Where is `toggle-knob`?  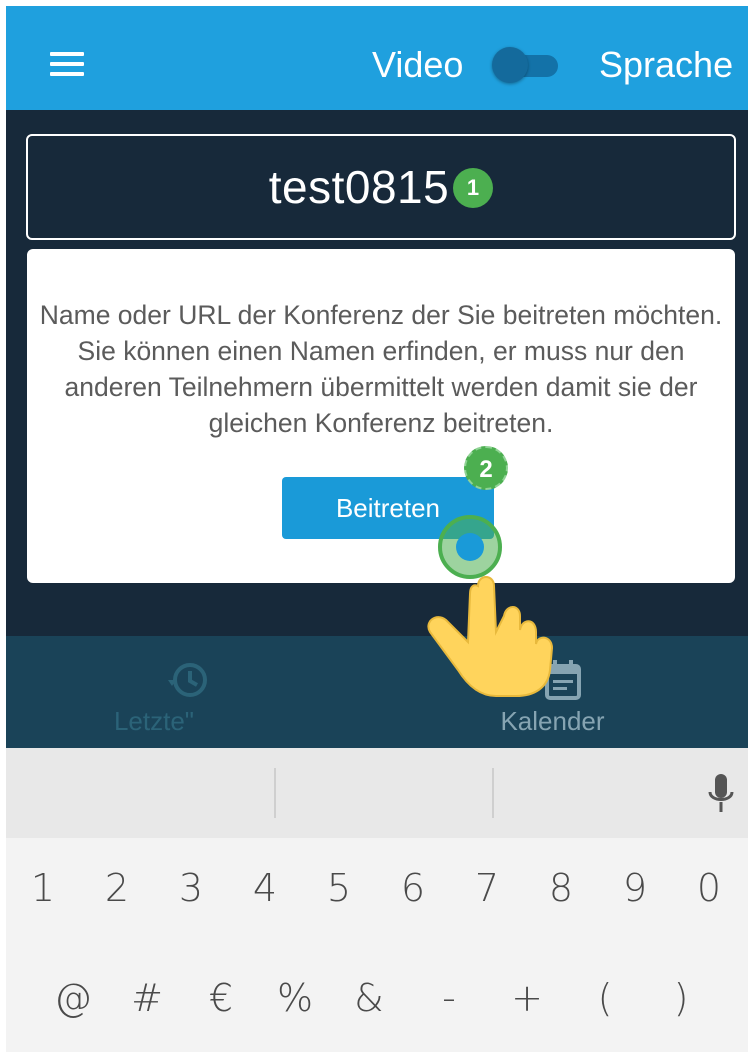
toggle-knob is located at coordinates (510, 65).